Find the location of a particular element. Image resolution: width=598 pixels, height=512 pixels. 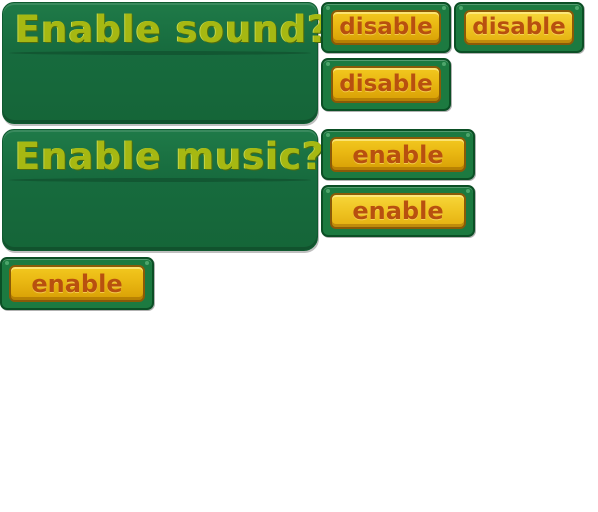

enable-button-pressed: enable is located at coordinates (77, 283).